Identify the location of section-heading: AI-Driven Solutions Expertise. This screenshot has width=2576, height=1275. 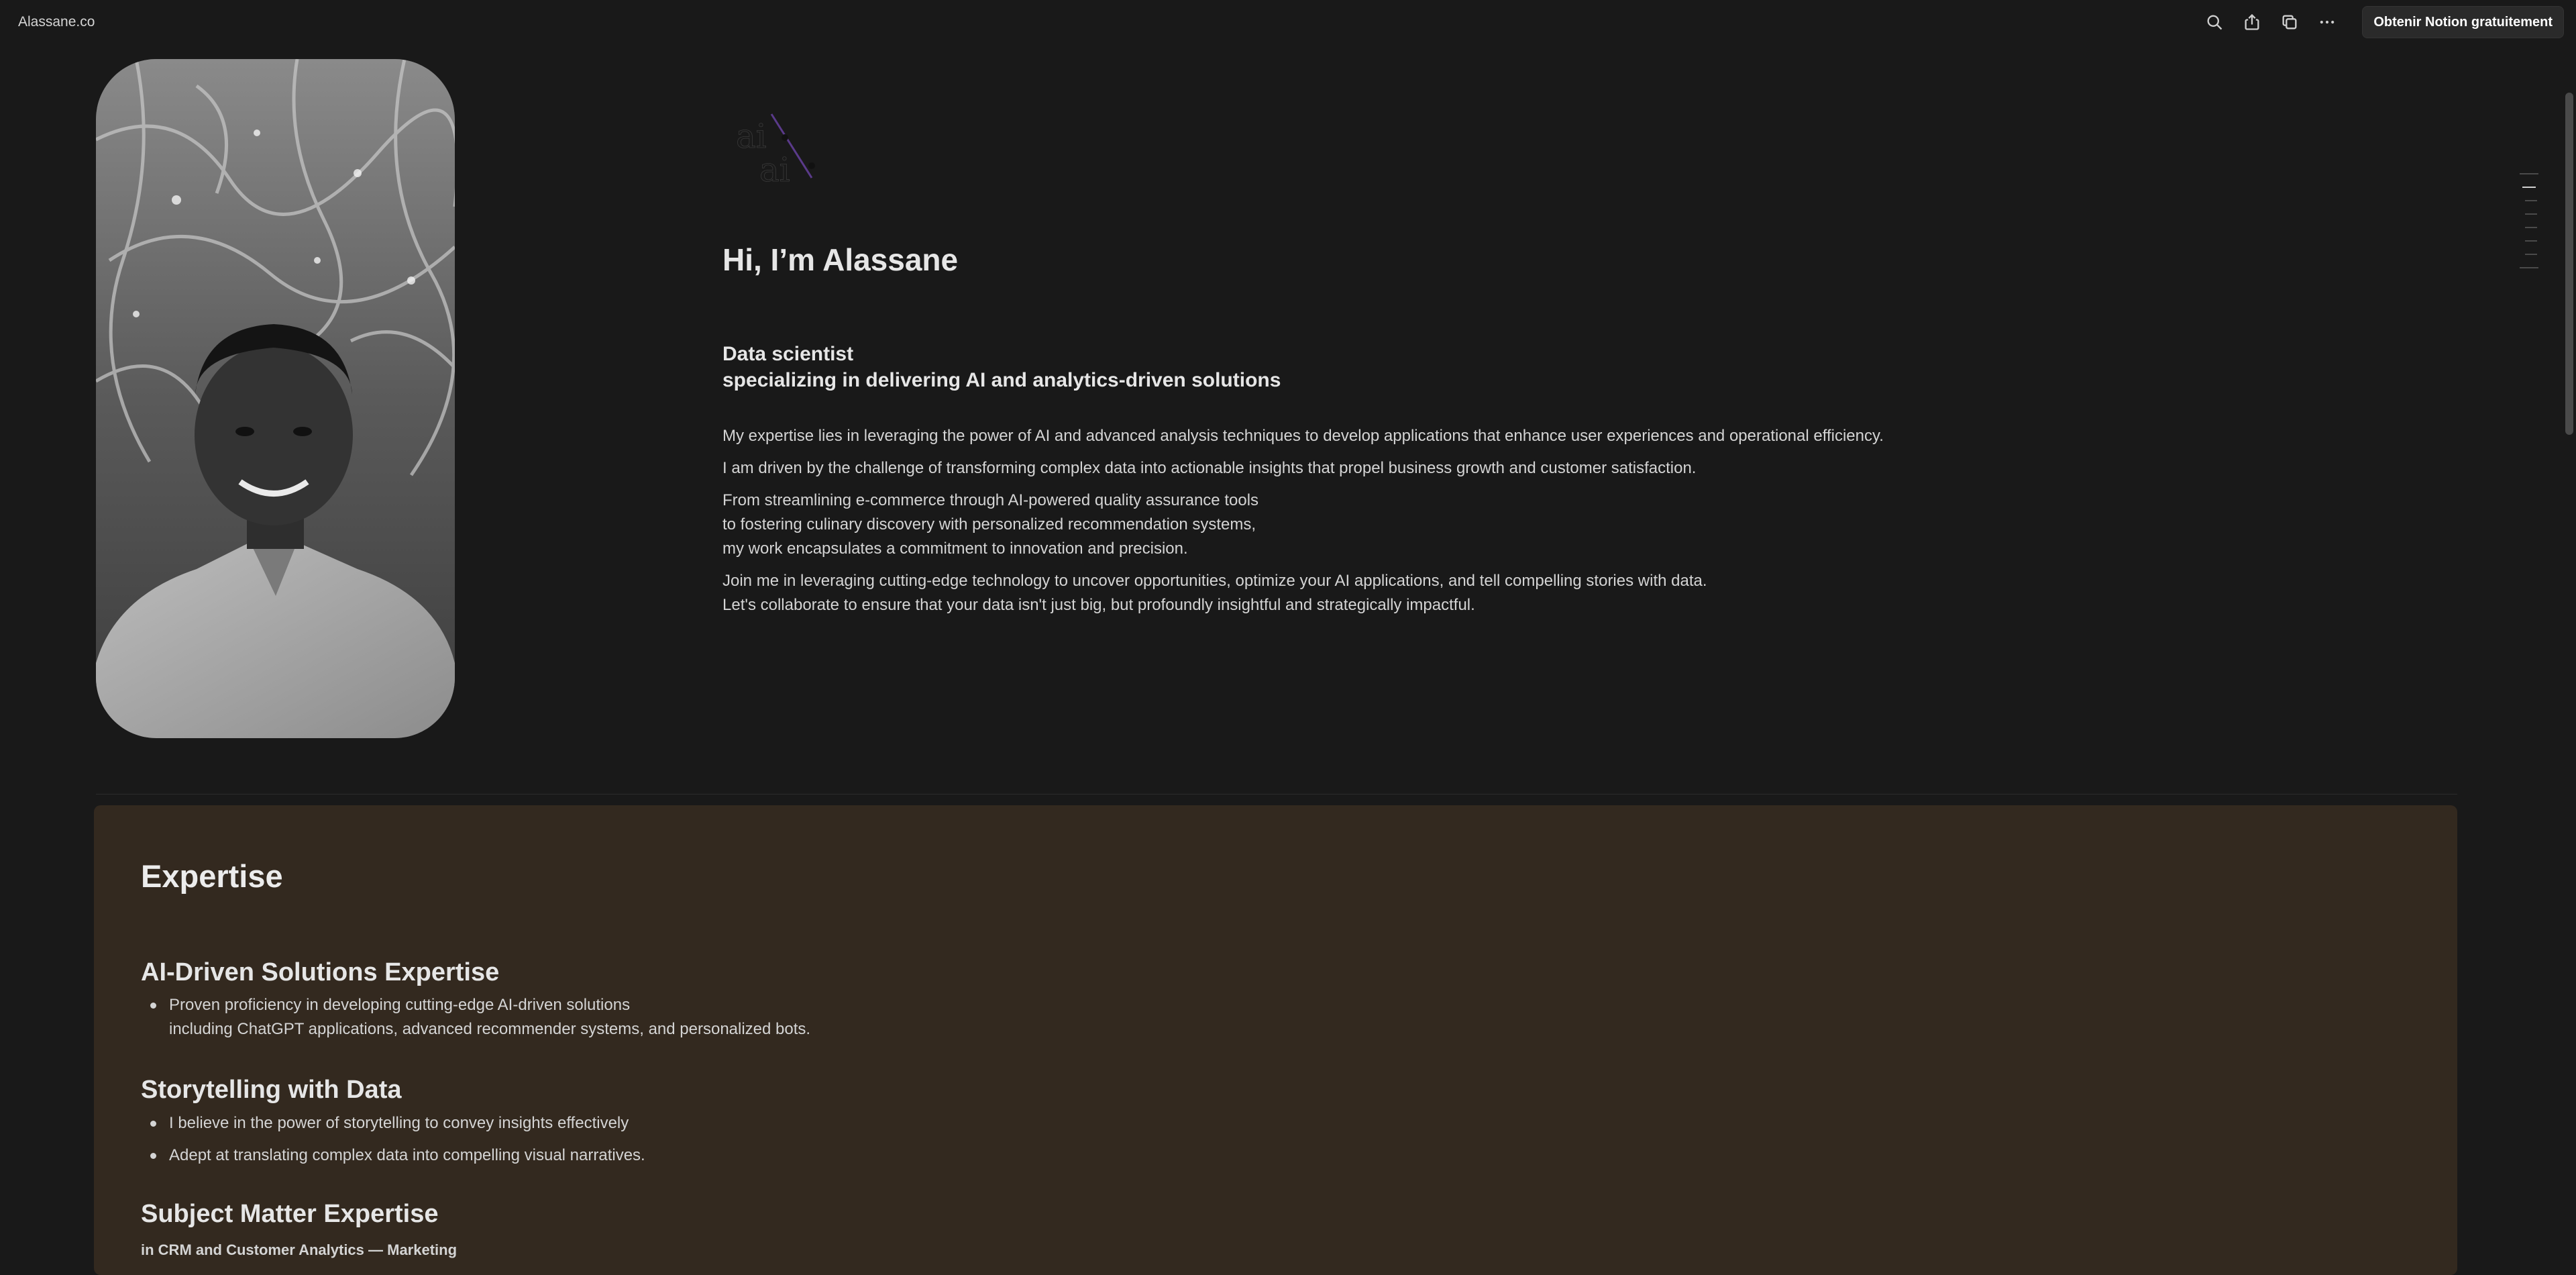
(320, 972).